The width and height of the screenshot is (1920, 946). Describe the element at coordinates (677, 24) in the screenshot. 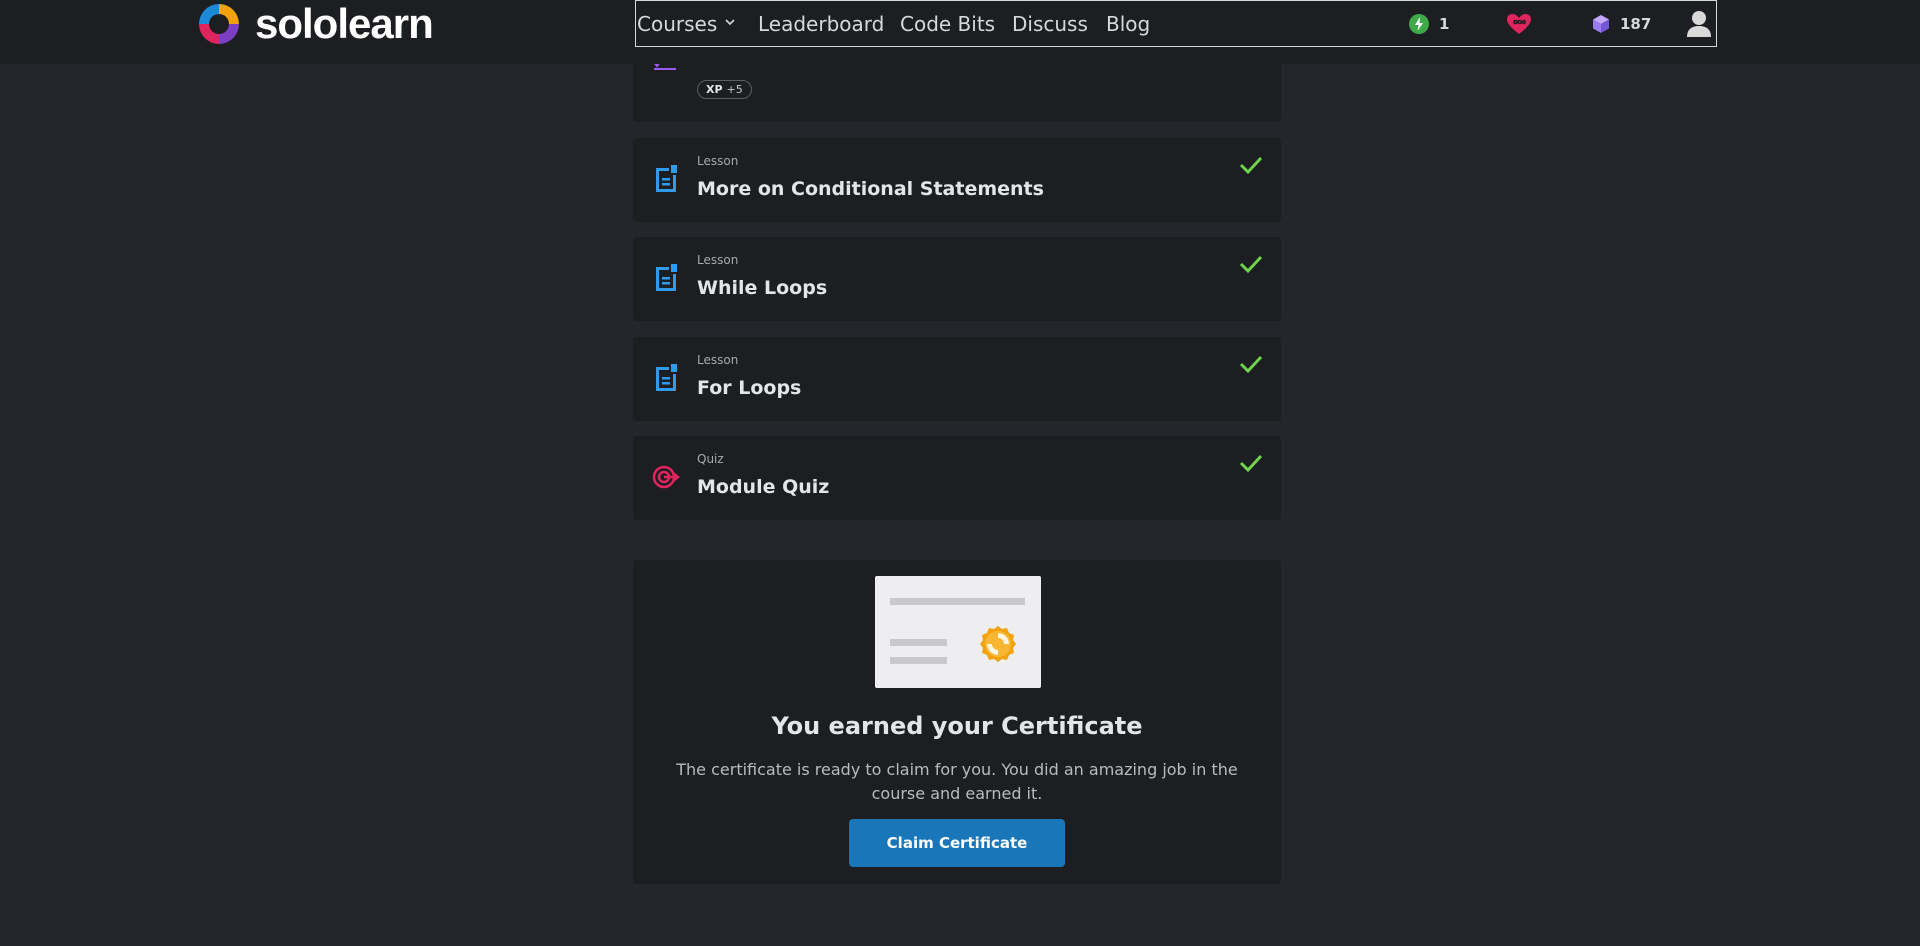

I see `nav-courses-label: Courses` at that location.